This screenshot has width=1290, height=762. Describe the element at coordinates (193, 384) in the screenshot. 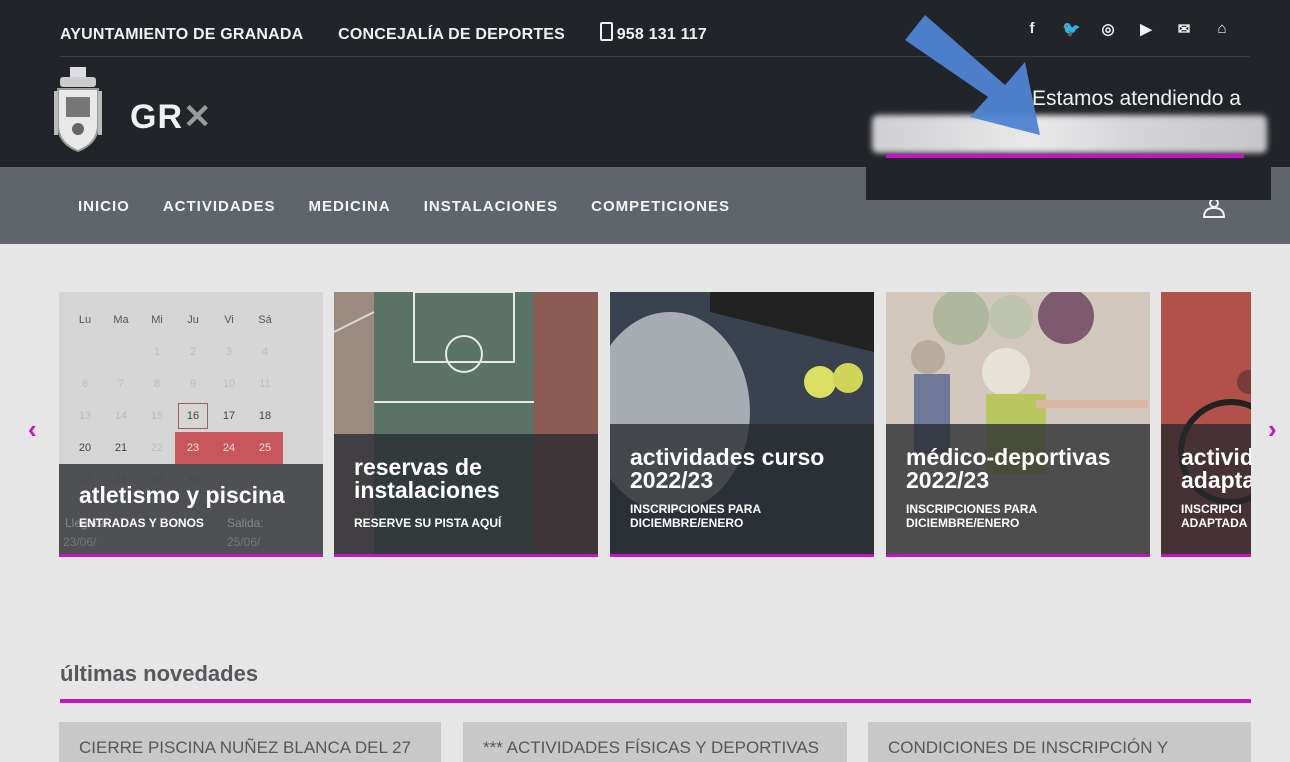

I see `calendar-day: 9` at that location.